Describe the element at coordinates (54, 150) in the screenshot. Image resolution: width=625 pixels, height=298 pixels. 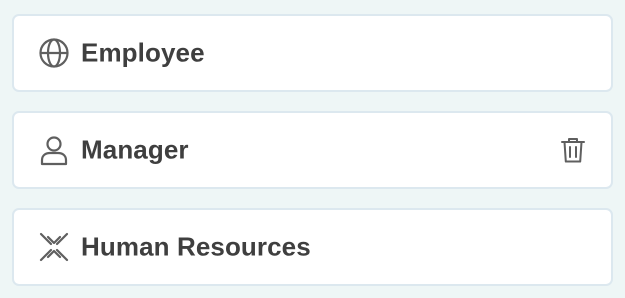
I see `user-icon` at that location.